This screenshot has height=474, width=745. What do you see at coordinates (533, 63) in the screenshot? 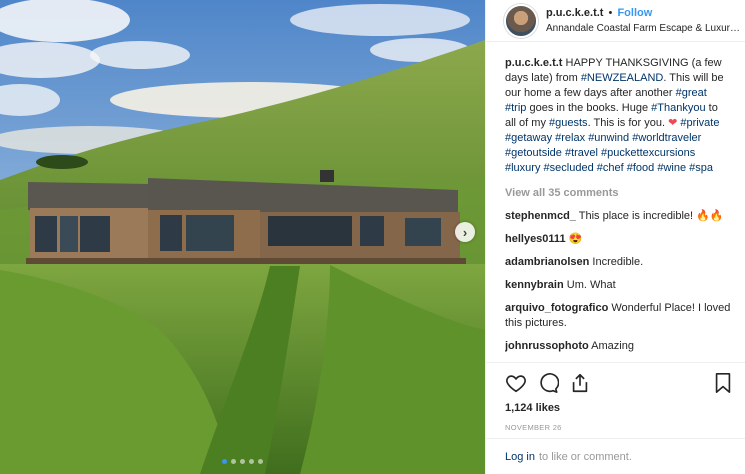
I see `caption-author: p.u.c.k.e.t.t` at bounding box center [533, 63].